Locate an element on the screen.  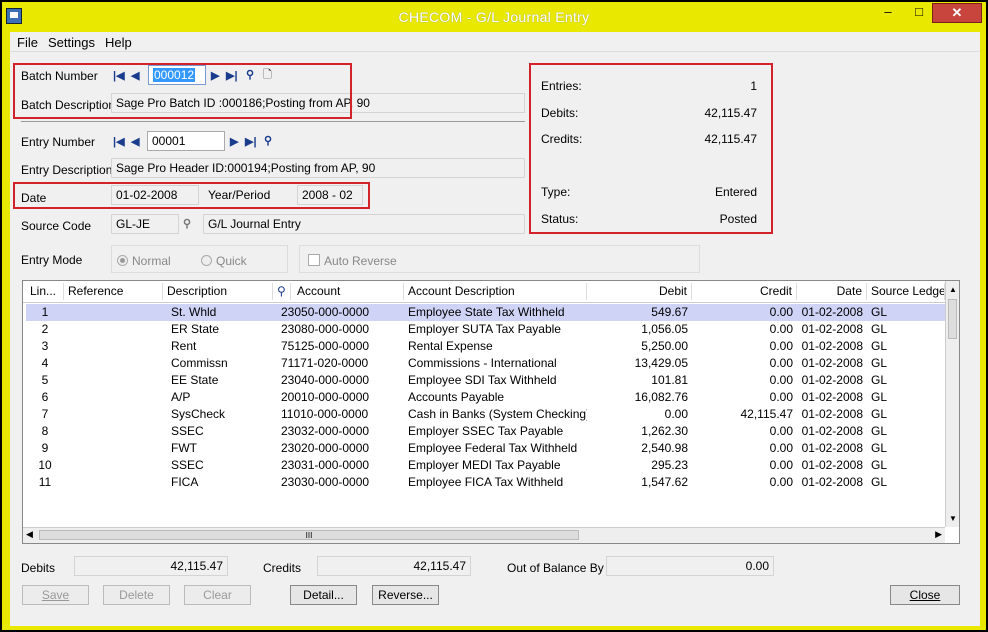
horizontal-scrollbar: ◀ III ▶ is located at coordinates (484, 535).